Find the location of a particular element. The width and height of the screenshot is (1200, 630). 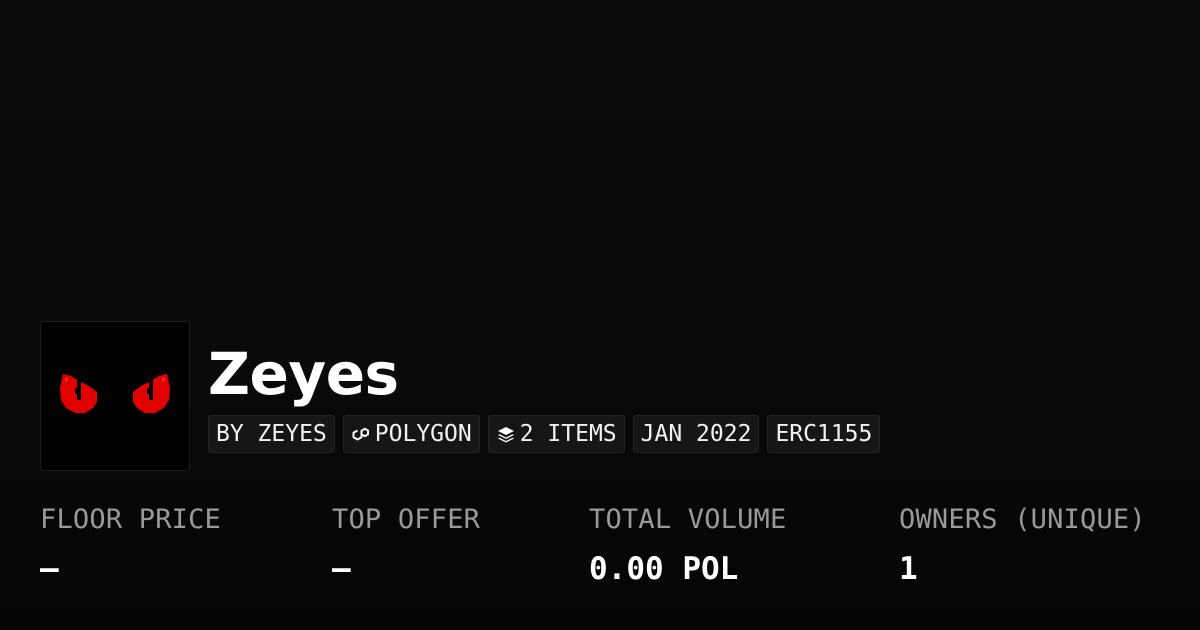

token-standard-label: ERC1155 is located at coordinates (824, 434).